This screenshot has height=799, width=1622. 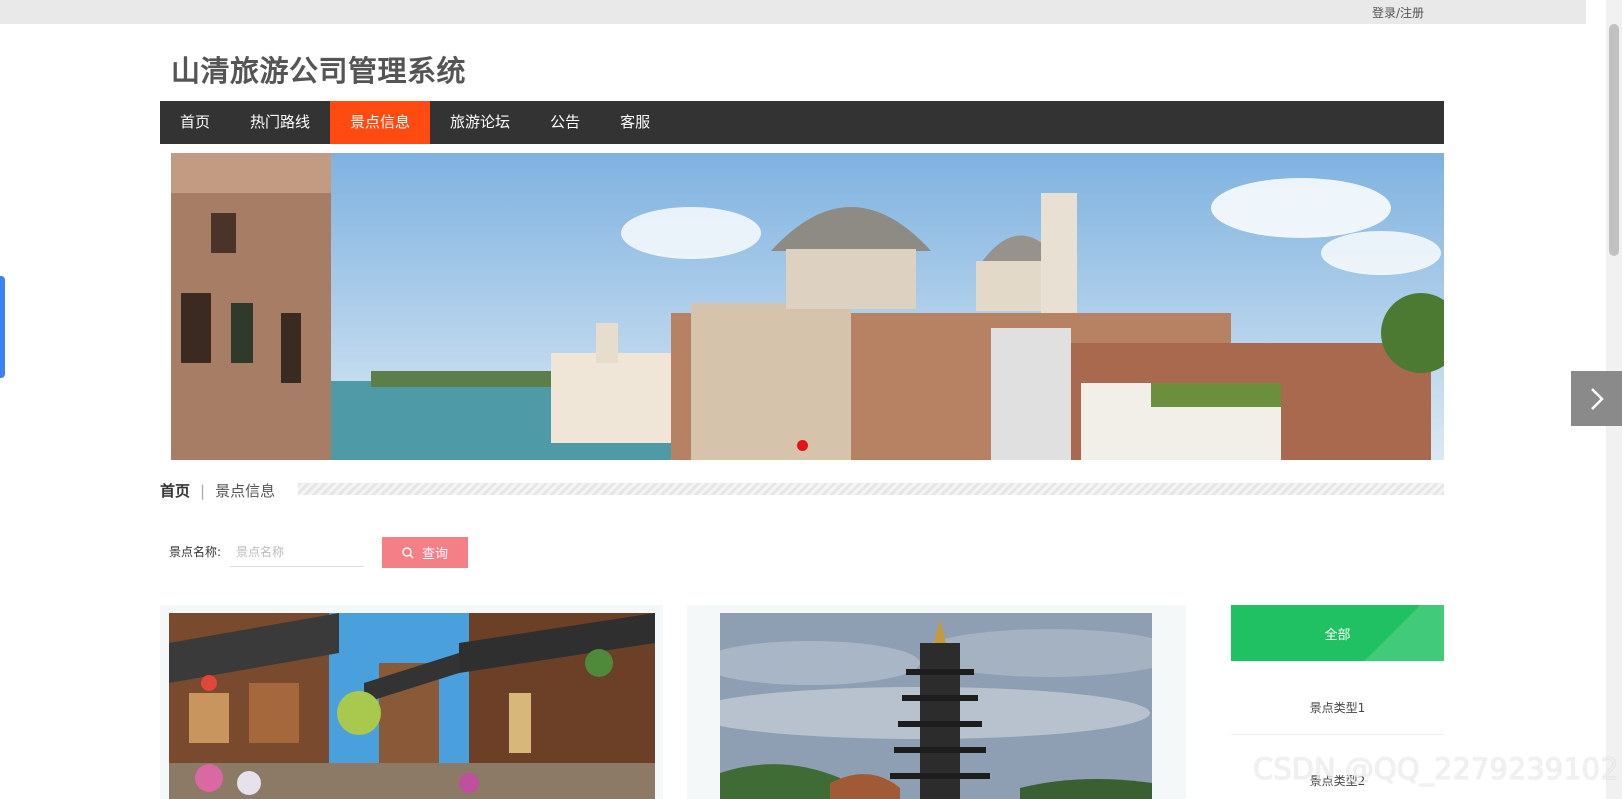 I want to click on attraction-name-input, so click(x=297, y=552).